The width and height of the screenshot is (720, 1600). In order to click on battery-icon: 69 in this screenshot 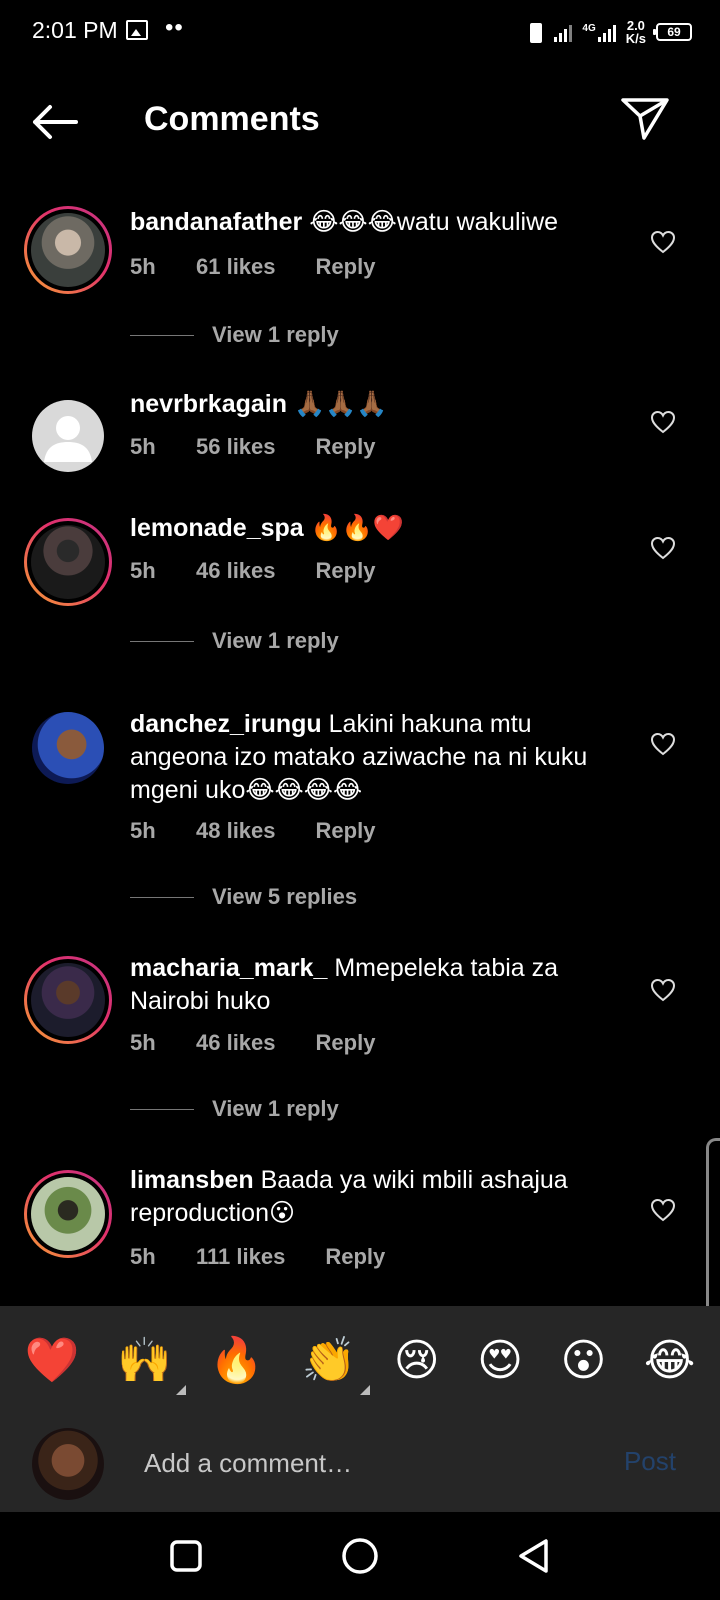, I will do `click(672, 32)`.